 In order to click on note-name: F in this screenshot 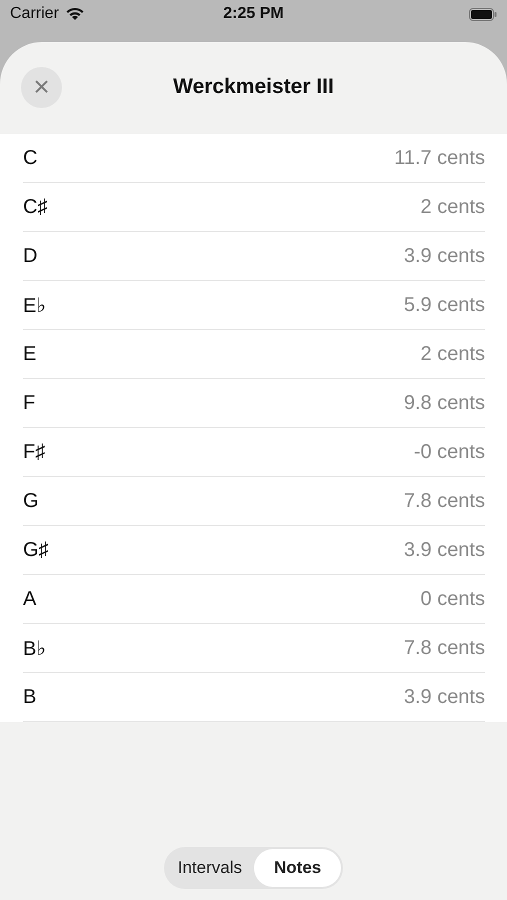, I will do `click(29, 403)`.